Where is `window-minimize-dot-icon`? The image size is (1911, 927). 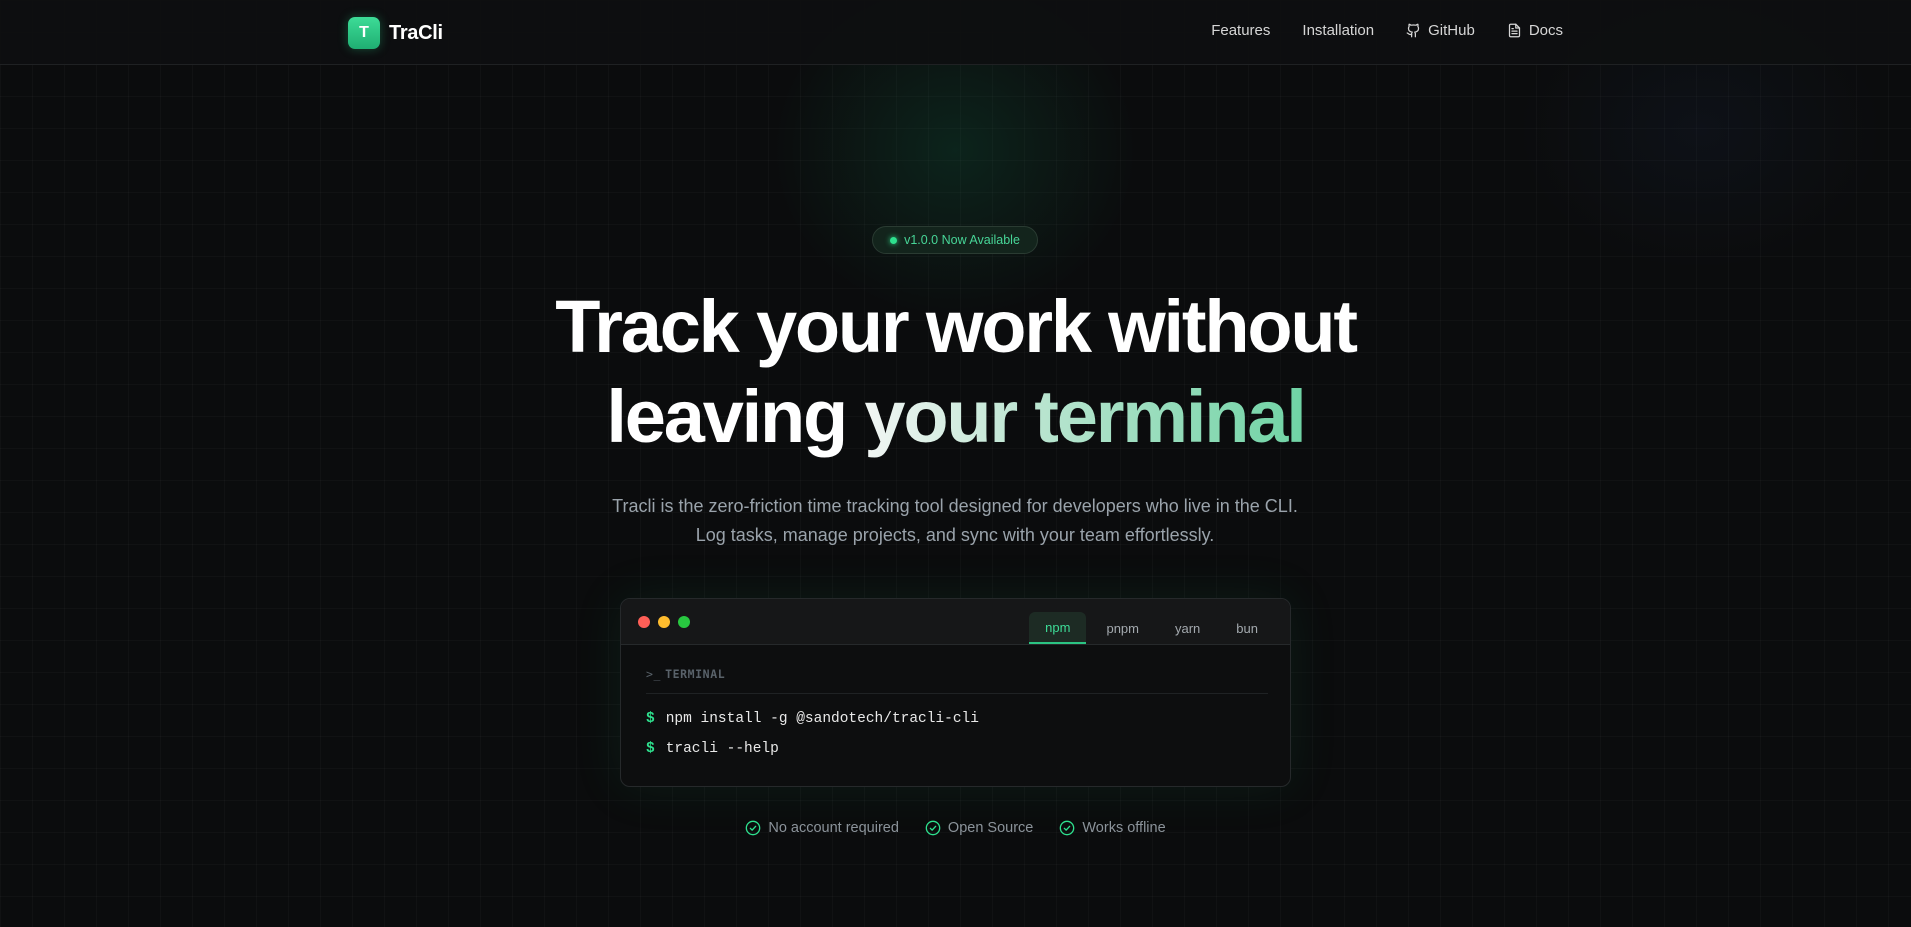
window-minimize-dot-icon is located at coordinates (664, 622).